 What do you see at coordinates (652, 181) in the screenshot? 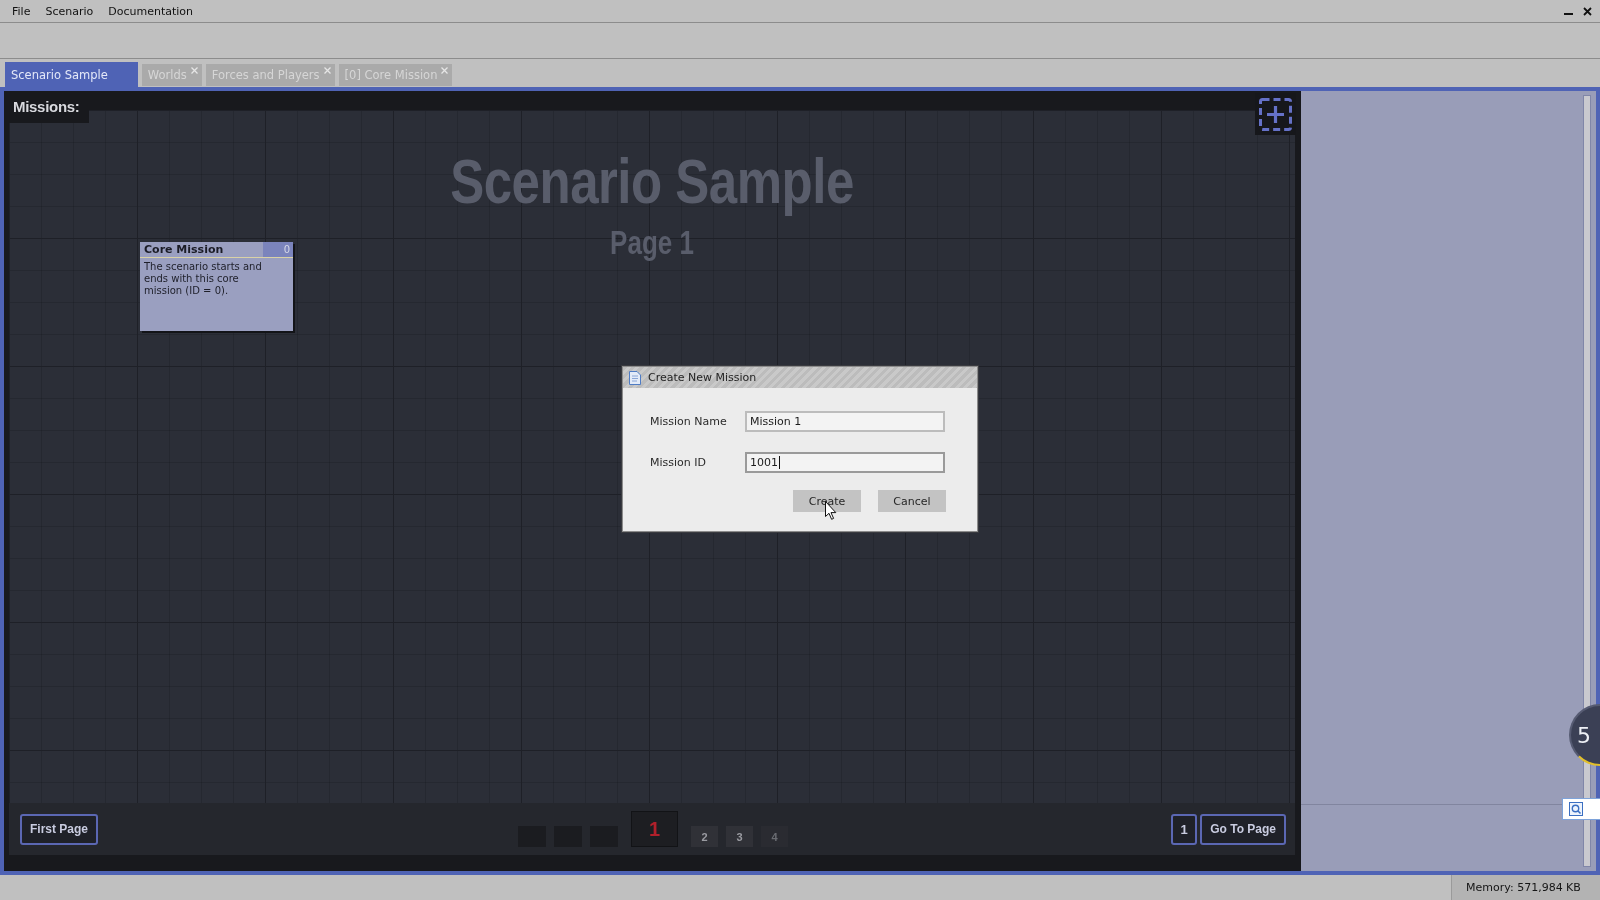
I see `canvas-title: Scenario Sample` at bounding box center [652, 181].